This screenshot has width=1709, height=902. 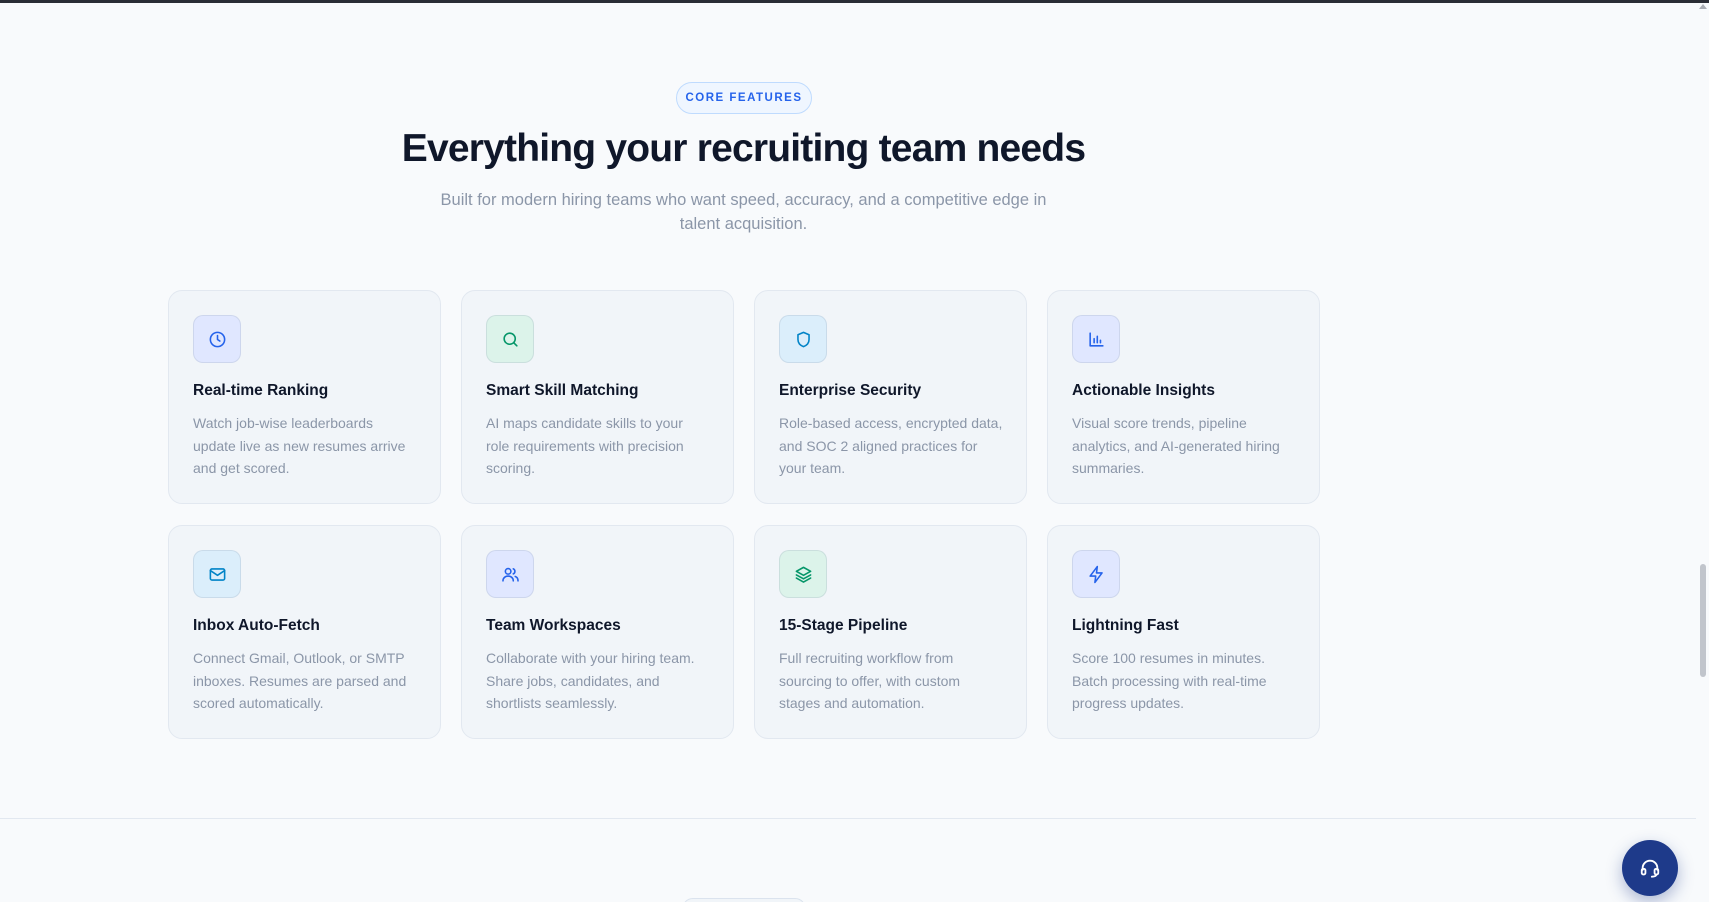 What do you see at coordinates (256, 625) in the screenshot?
I see `feature-title: Inbox Auto-Fetch` at bounding box center [256, 625].